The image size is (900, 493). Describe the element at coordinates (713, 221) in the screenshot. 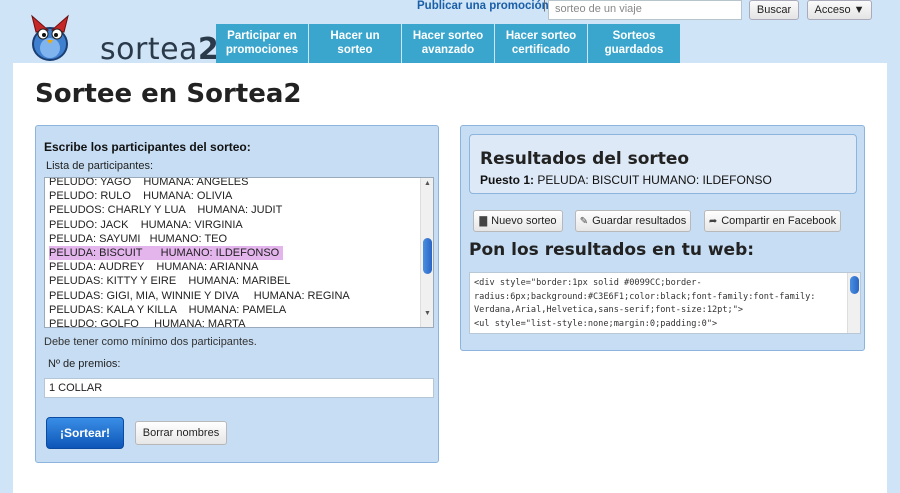

I see `share-icon: ➦` at that location.